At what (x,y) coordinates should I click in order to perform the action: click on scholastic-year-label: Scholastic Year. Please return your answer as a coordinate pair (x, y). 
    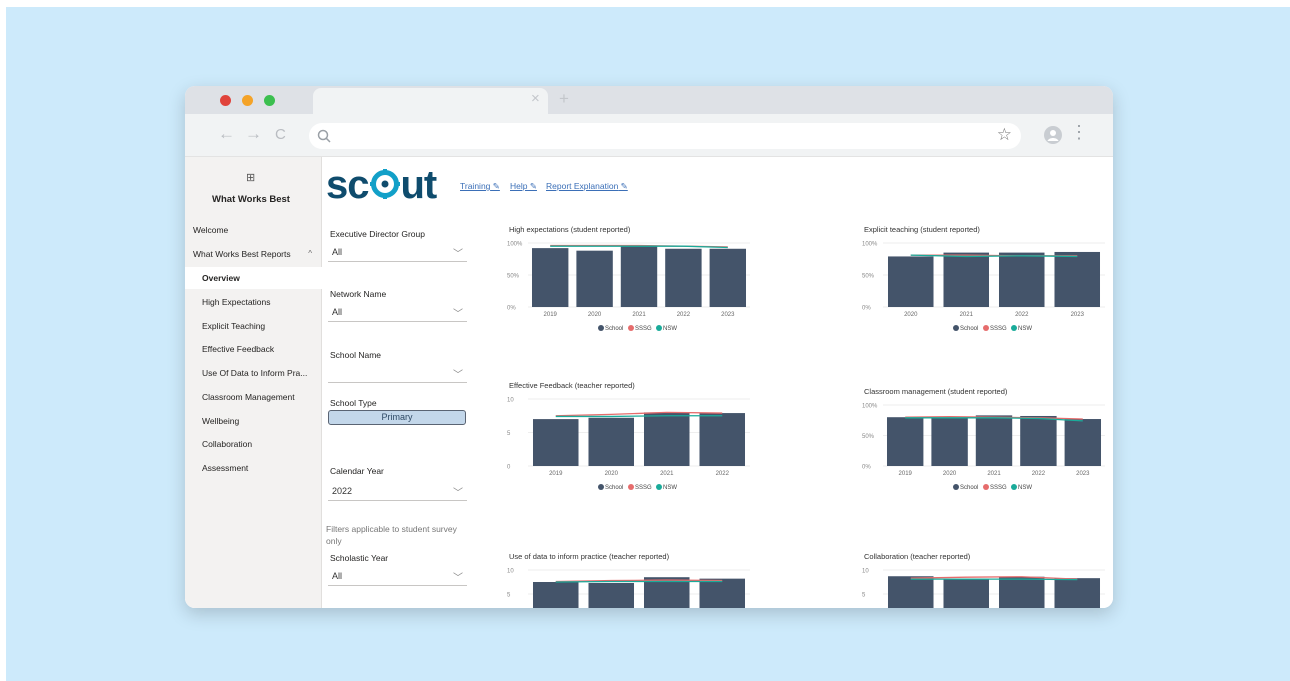
    Looking at the image, I should click on (359, 558).